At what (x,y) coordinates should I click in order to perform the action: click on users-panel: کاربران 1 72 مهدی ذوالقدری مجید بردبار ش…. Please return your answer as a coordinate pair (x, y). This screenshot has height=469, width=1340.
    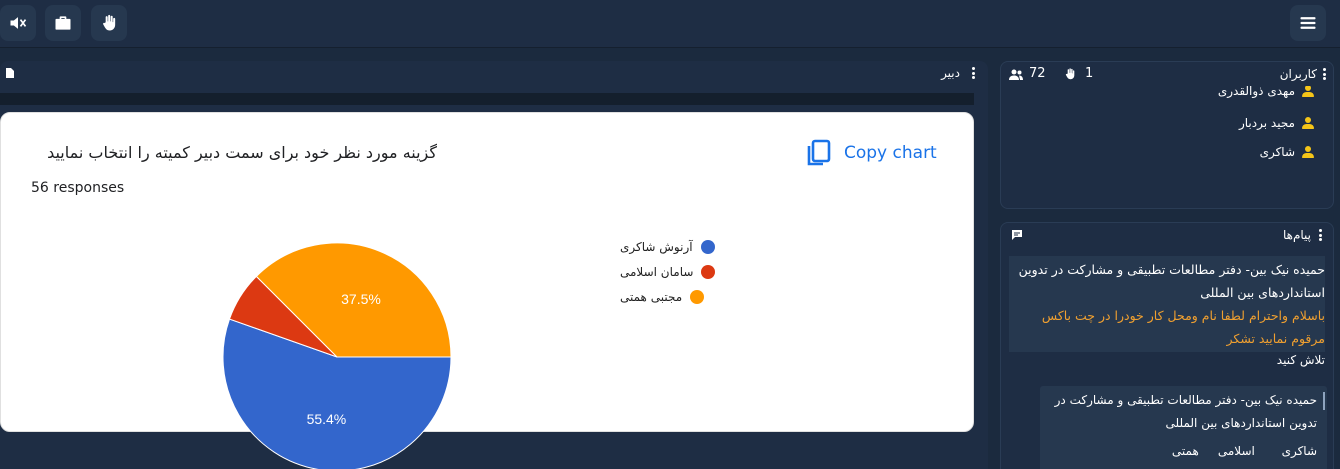
    Looking at the image, I should click on (1167, 135).